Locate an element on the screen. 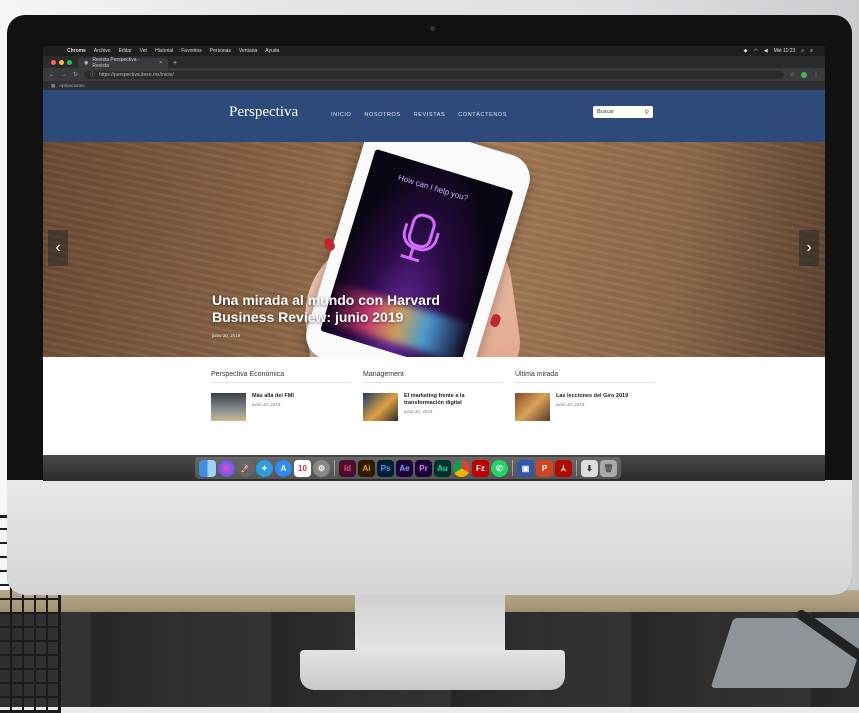  siri-icon is located at coordinates (226, 468).